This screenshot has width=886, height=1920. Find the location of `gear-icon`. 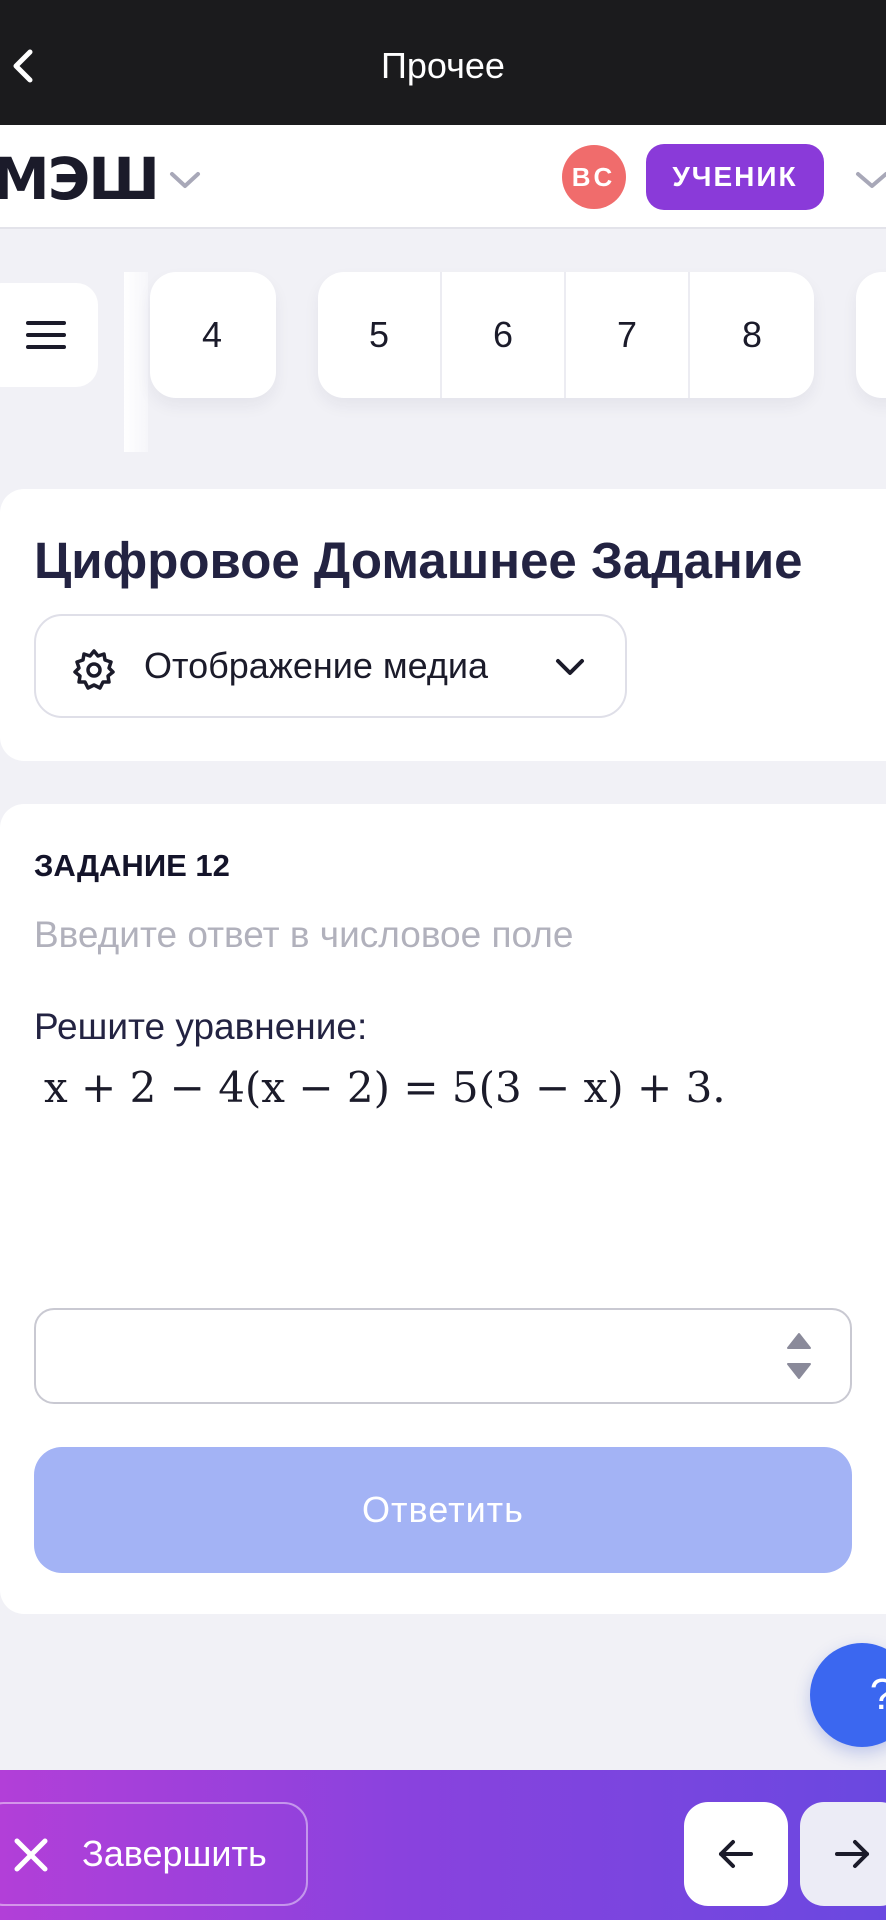

gear-icon is located at coordinates (94, 669).